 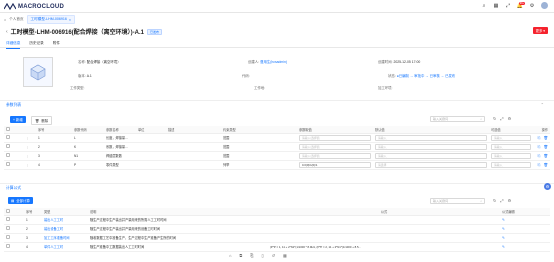 I want to click on code-label: 代码:, so click(x=246, y=76).